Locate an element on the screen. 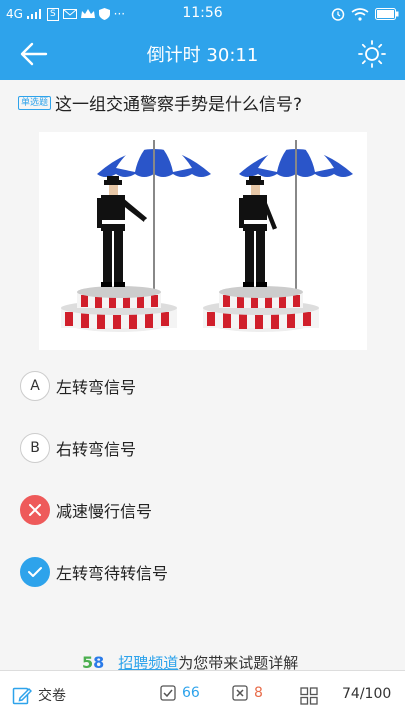 This screenshot has width=405, height=720. x-box-icon is located at coordinates (240, 693).